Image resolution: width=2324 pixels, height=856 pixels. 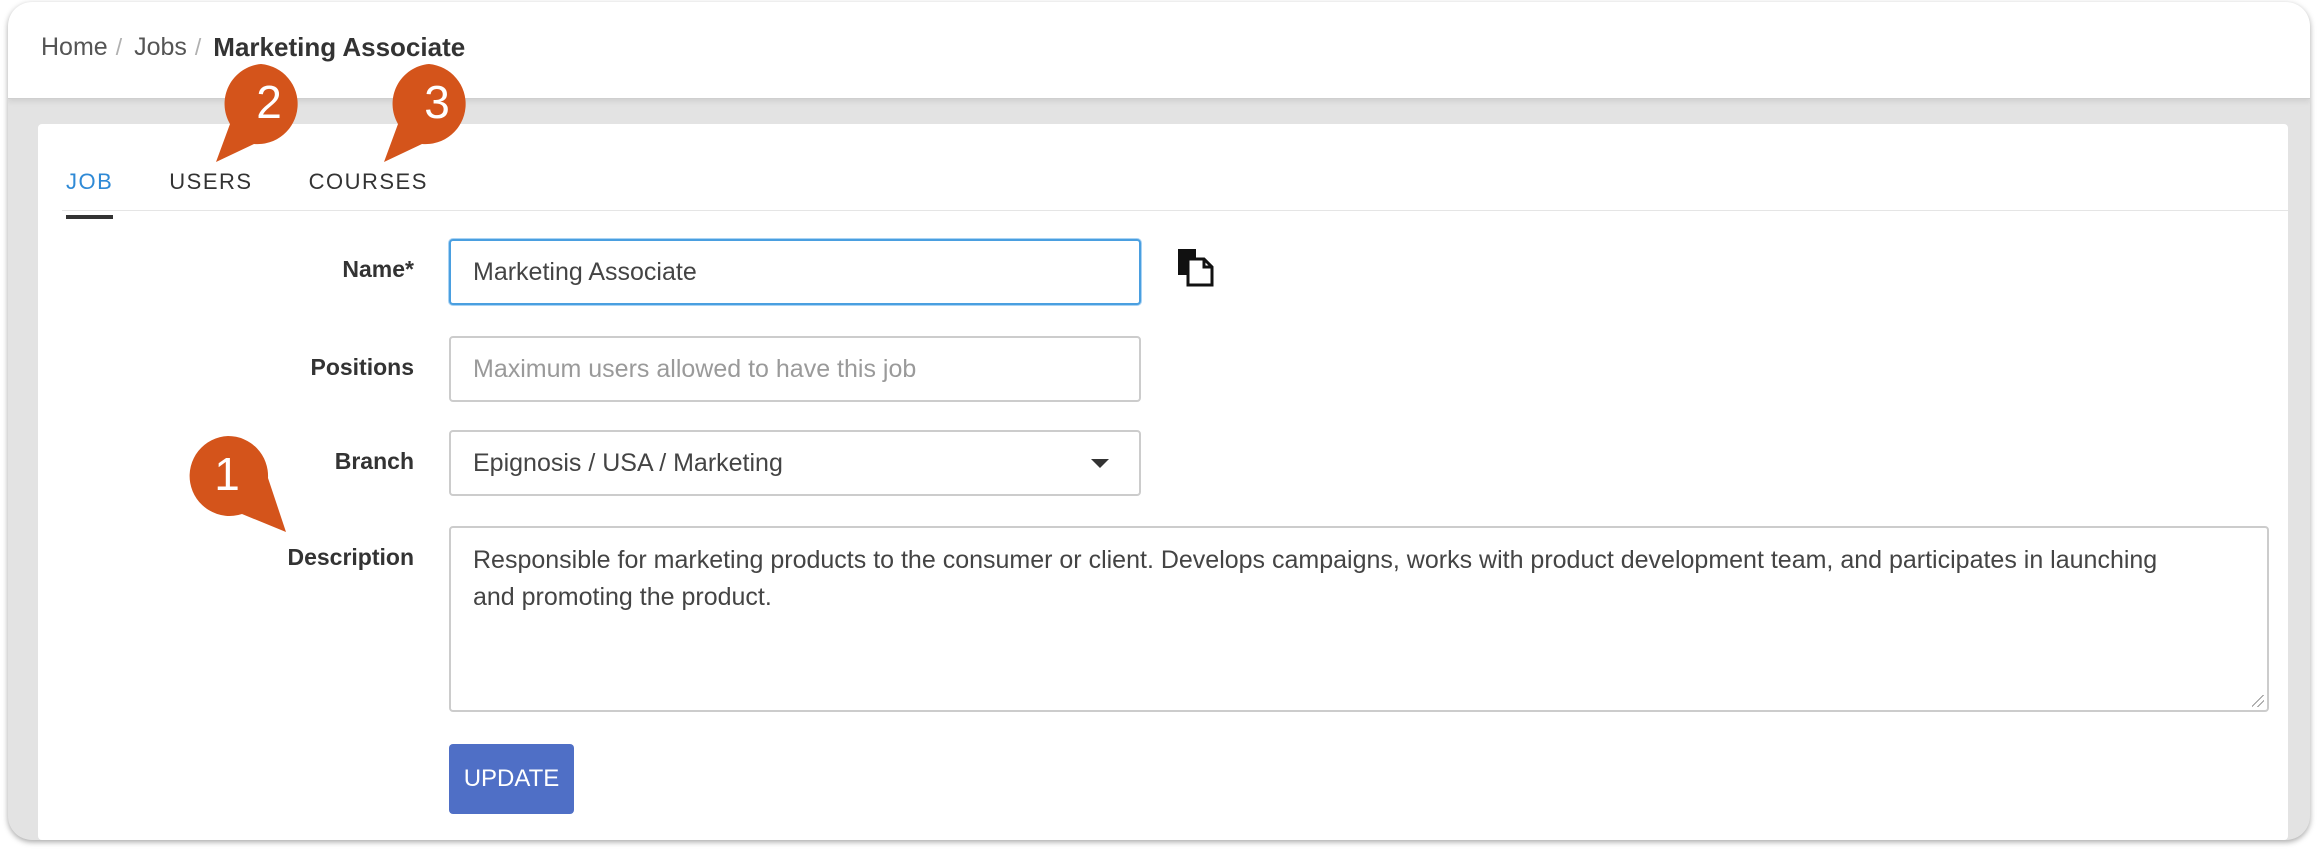 I want to click on branch-select: Epignosis / USA / Marketing, so click(x=795, y=463).